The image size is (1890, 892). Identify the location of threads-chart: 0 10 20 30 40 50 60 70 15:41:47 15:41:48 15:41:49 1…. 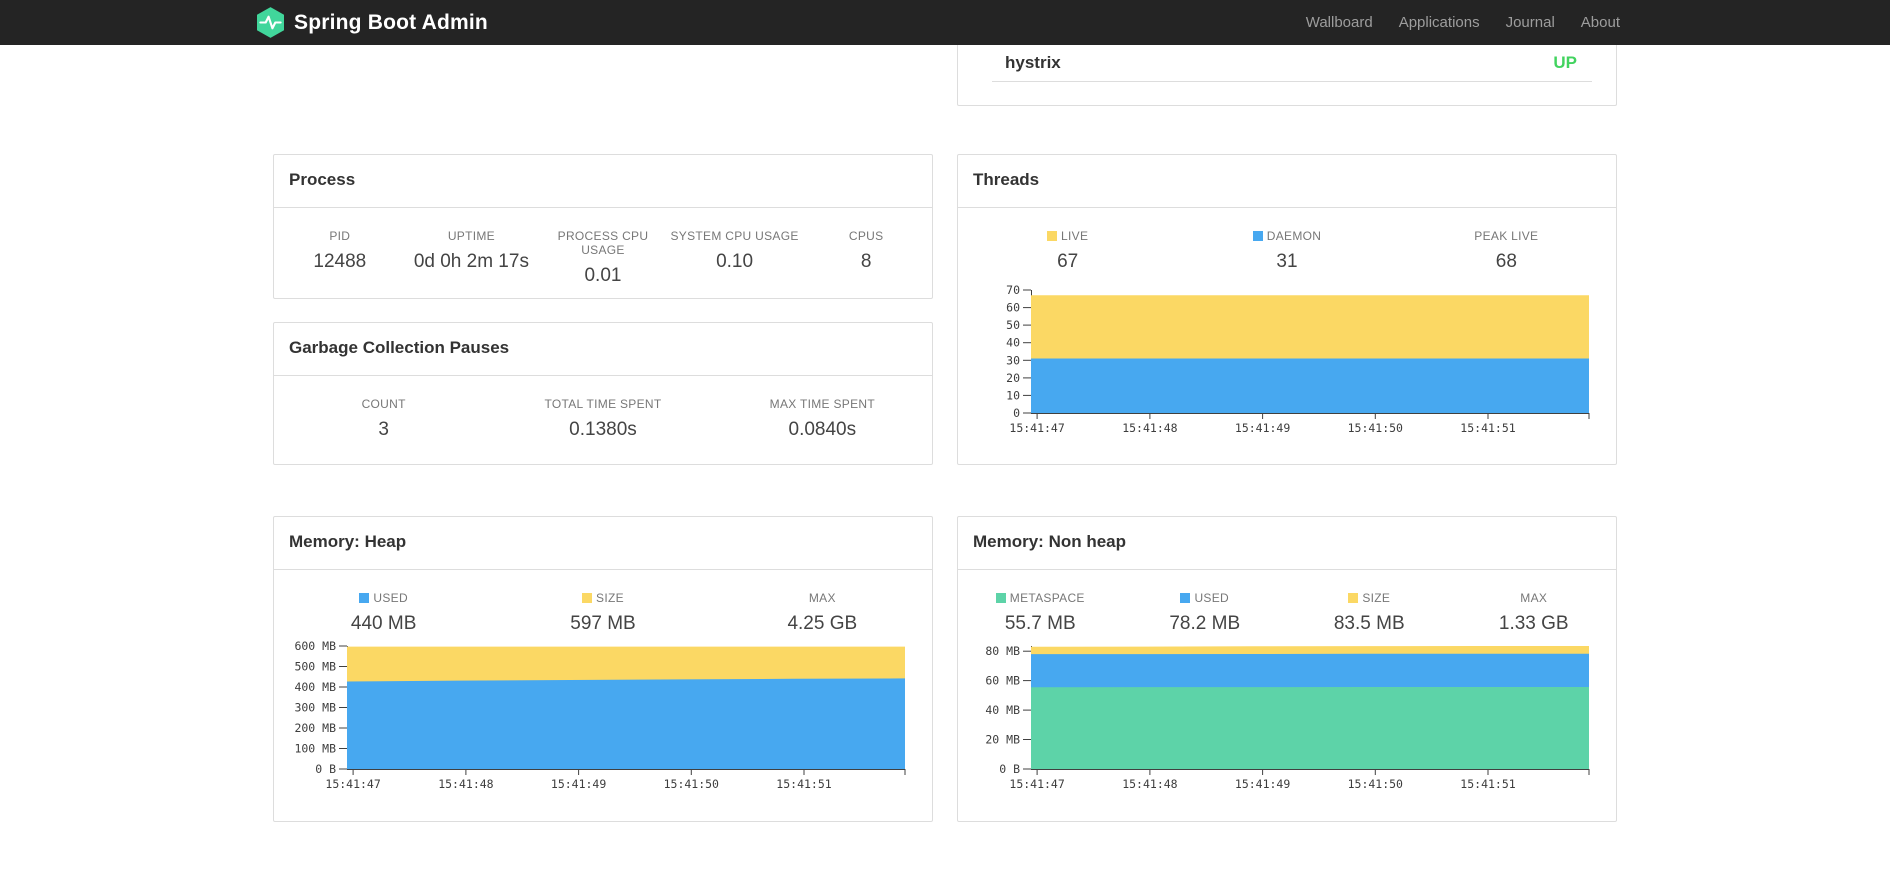
(1288, 360).